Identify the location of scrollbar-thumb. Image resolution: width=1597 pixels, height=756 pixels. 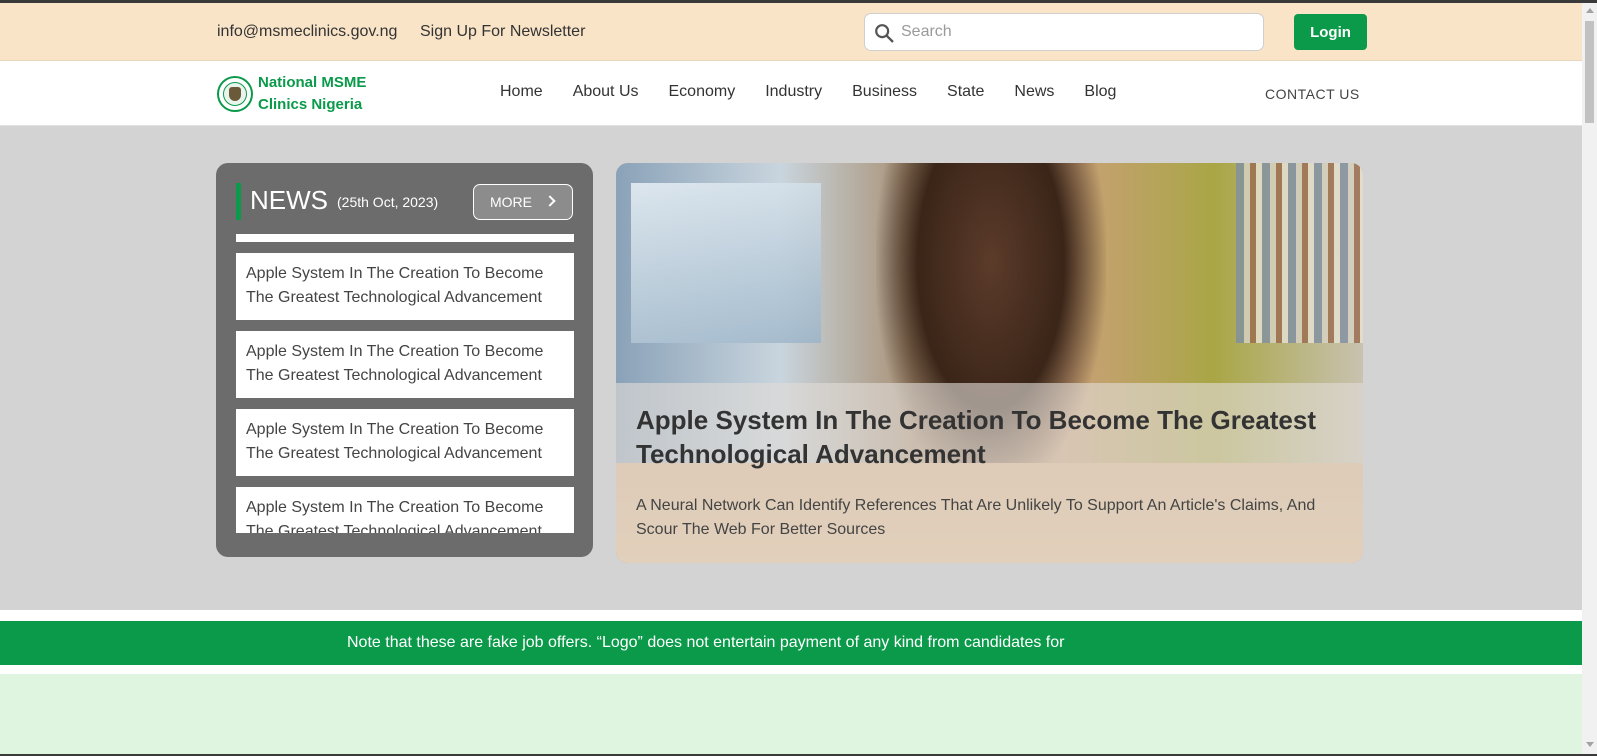
(1589, 72).